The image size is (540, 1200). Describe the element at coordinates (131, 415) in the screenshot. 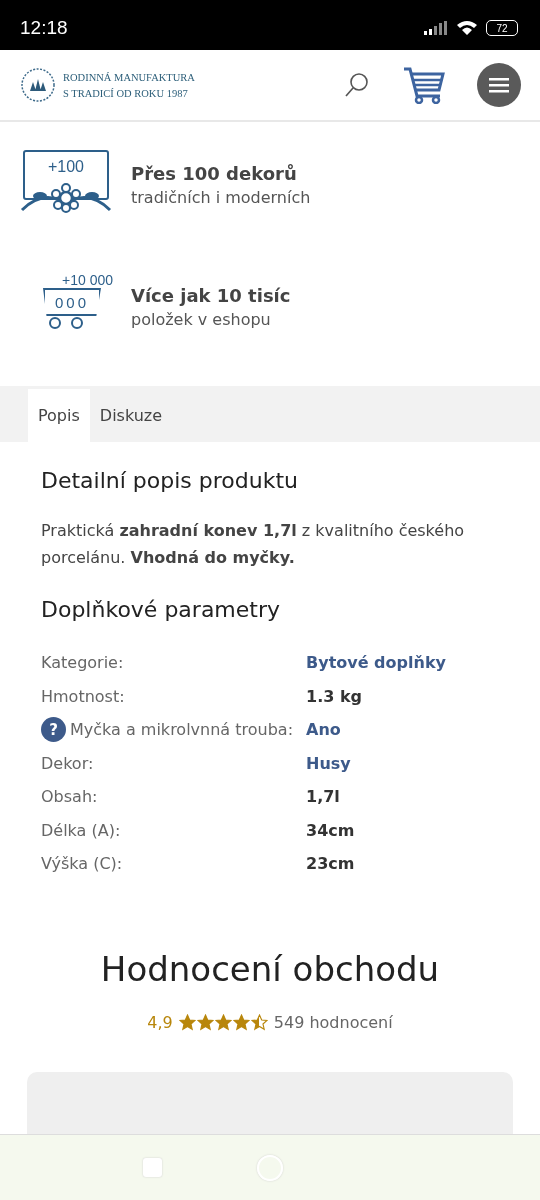

I see `tab: Diskuze` at that location.